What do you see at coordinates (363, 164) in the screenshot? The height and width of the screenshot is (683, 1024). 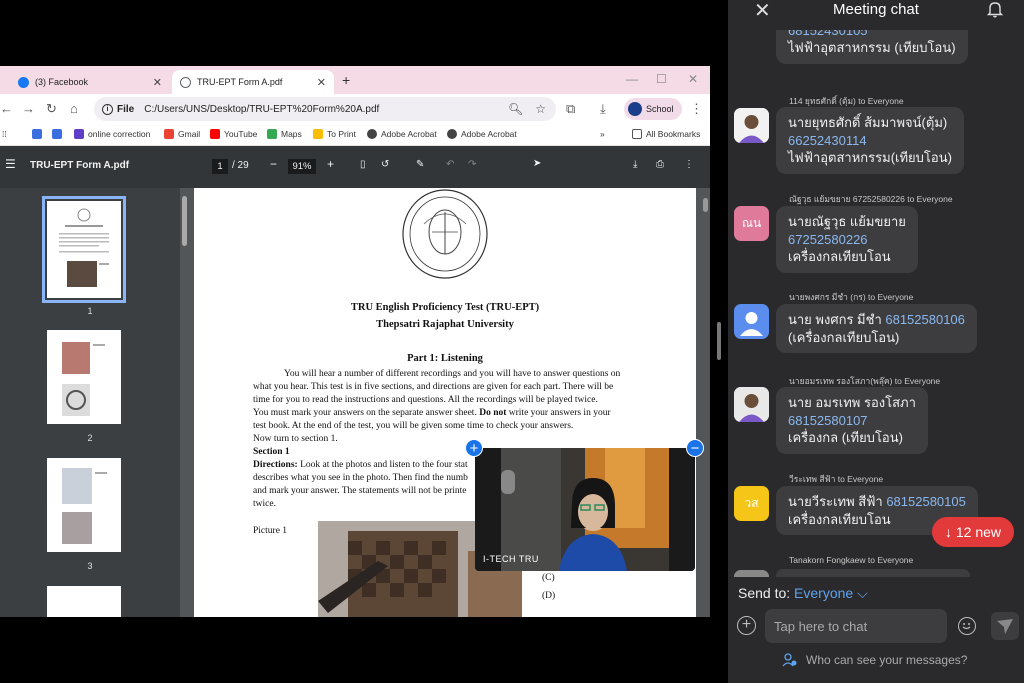 I see `fit-page-icon: ▯` at bounding box center [363, 164].